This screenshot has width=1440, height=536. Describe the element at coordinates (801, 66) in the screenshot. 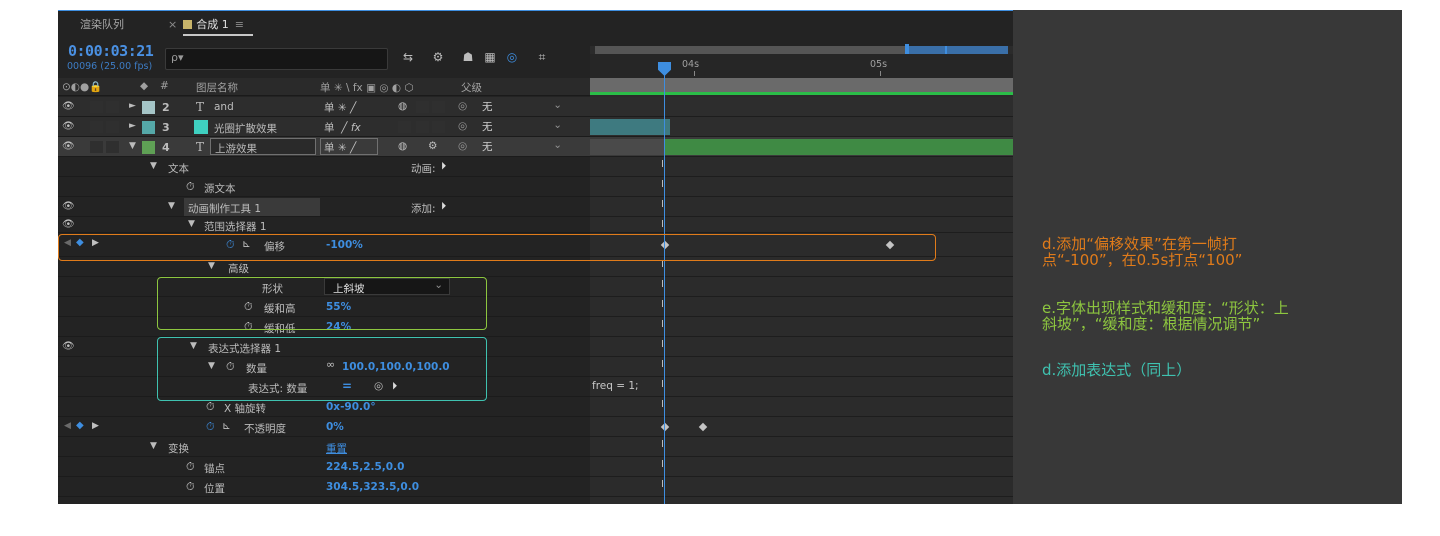

I see `time-ruler: 04s 05s` at that location.